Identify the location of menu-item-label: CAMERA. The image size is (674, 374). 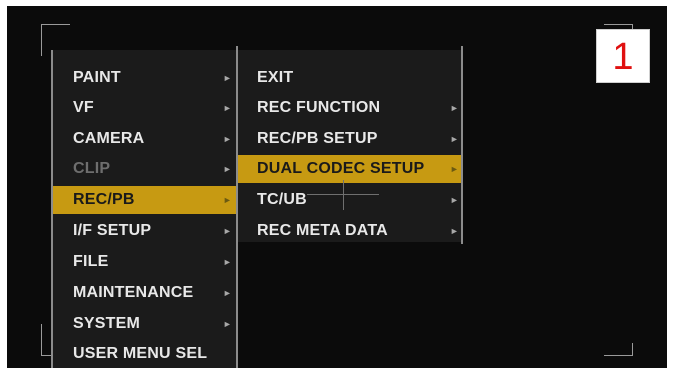
(109, 138).